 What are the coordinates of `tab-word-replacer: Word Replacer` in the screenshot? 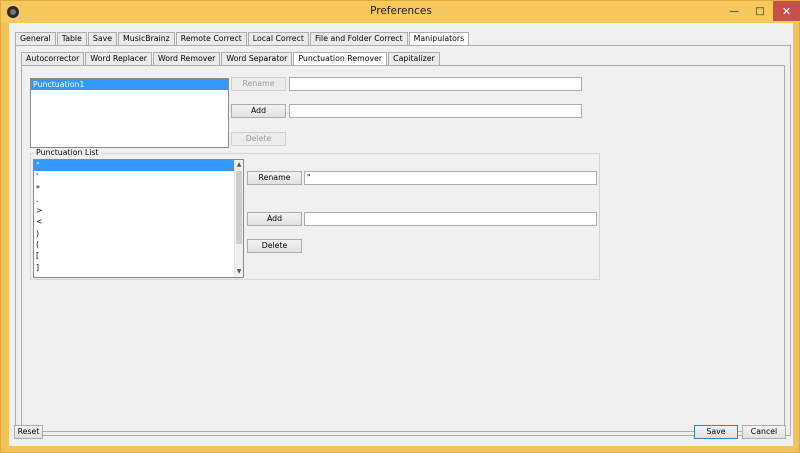 It's located at (118, 58).